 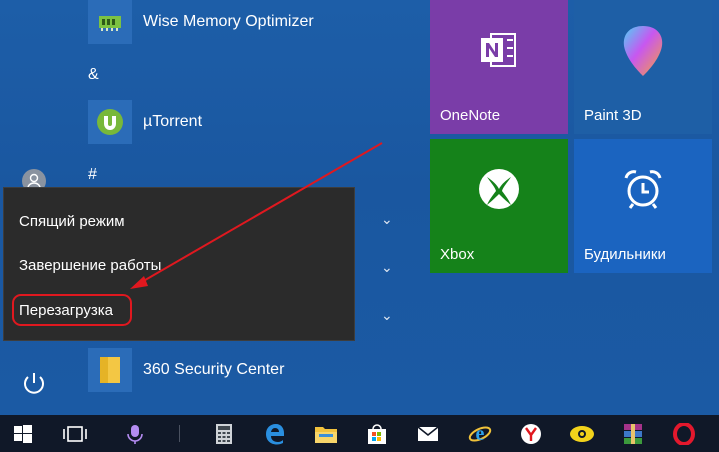 I want to click on app-name: µTorrent, so click(x=173, y=121).